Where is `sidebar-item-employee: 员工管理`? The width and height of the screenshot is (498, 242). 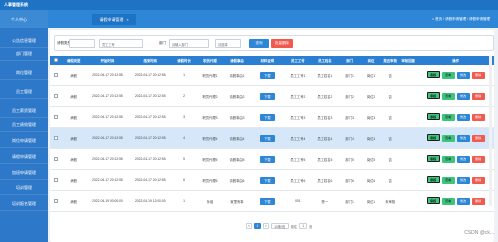
sidebar-item-employee: 员工管理 is located at coordinates (24, 92).